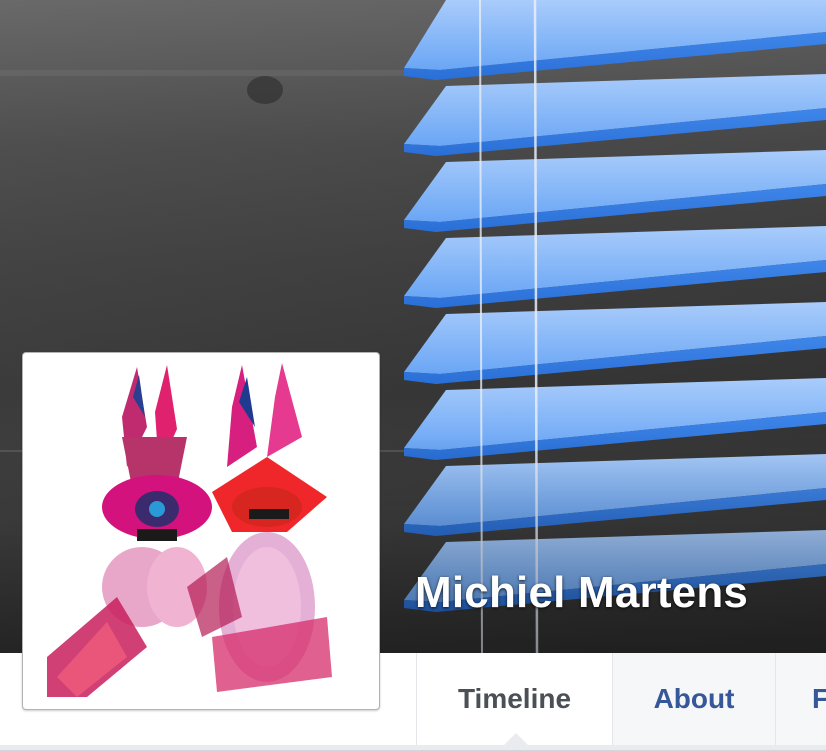 The width and height of the screenshot is (826, 751). I want to click on tab-about: About, so click(694, 699).